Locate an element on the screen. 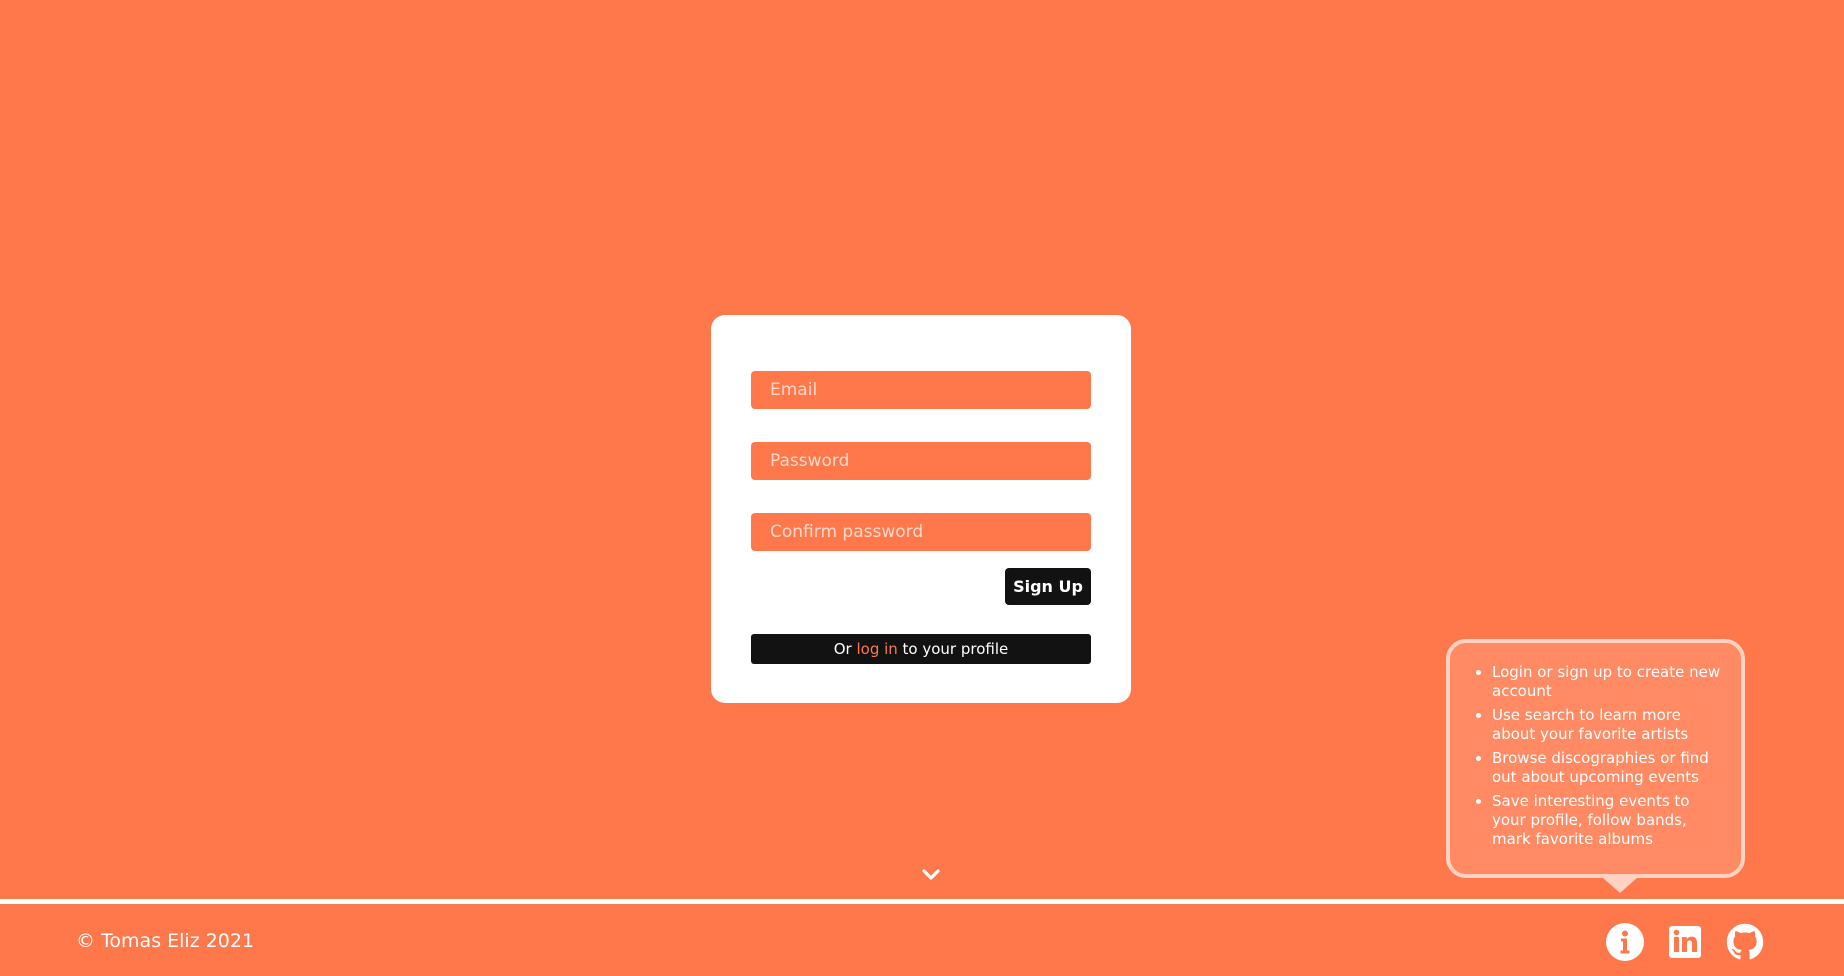  login-prefix: Or is located at coordinates (845, 649).